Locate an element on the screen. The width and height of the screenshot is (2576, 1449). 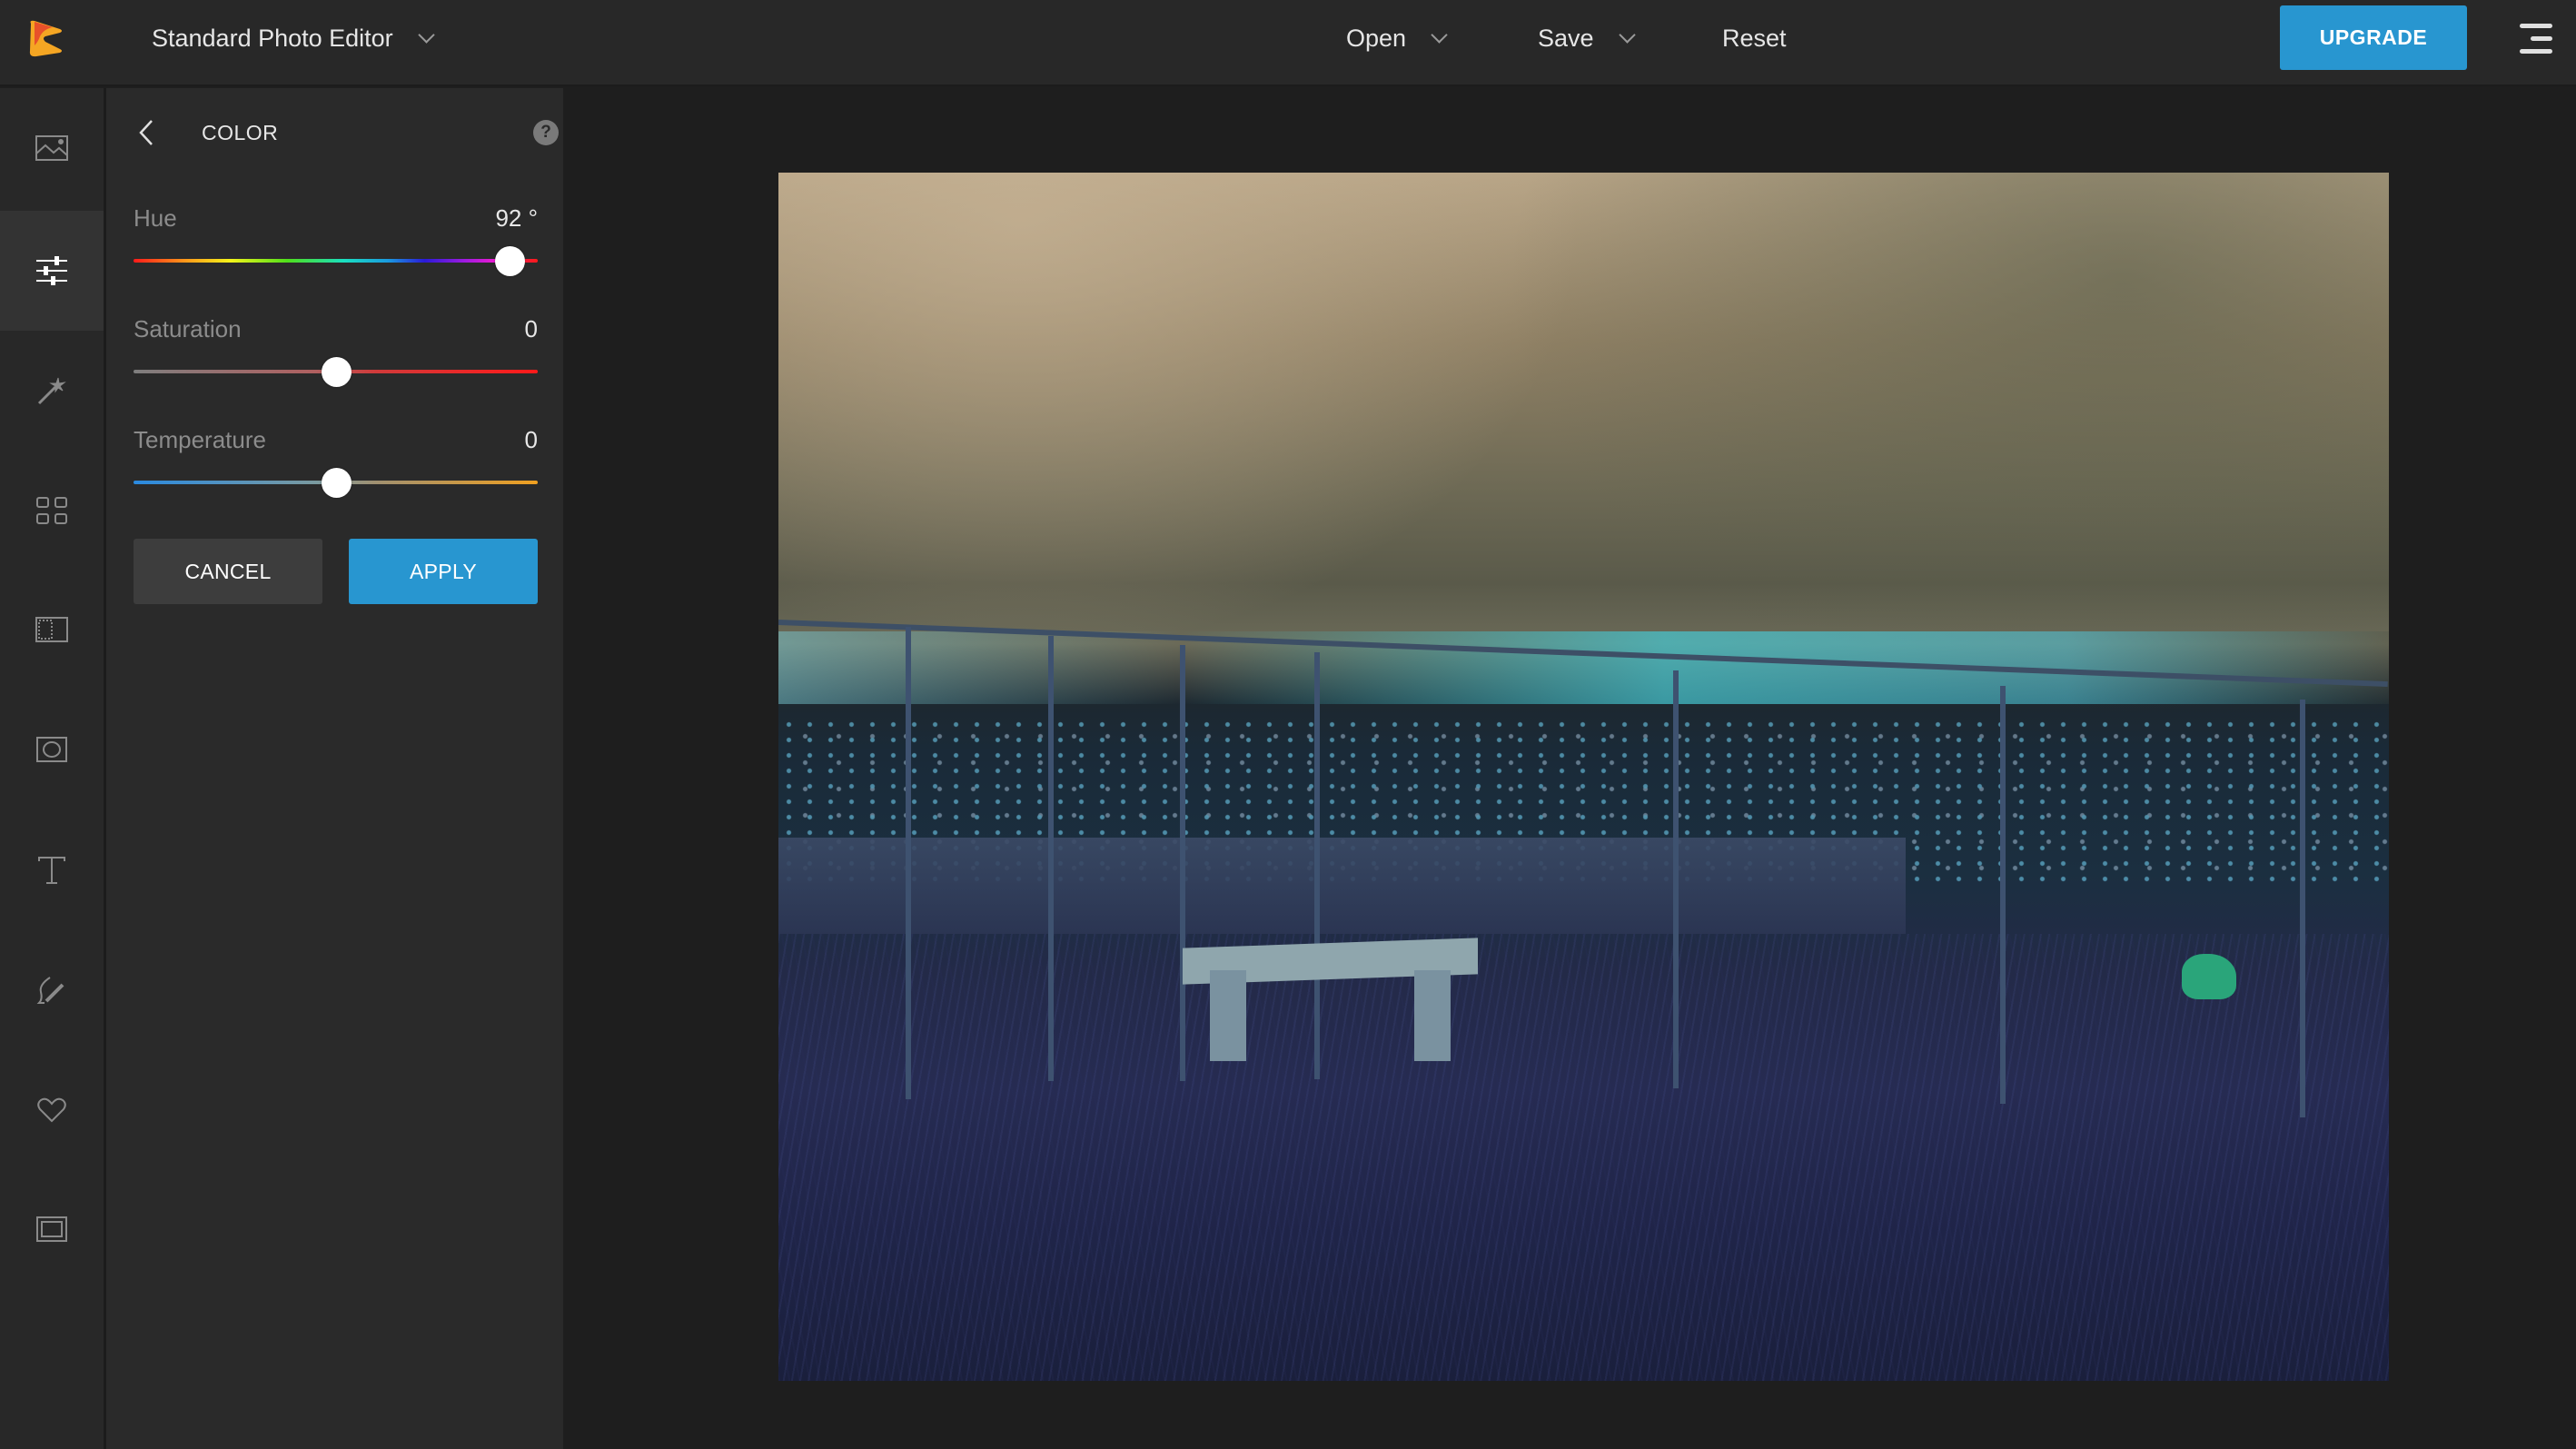
temperature-label: Temperature is located at coordinates (200, 439).